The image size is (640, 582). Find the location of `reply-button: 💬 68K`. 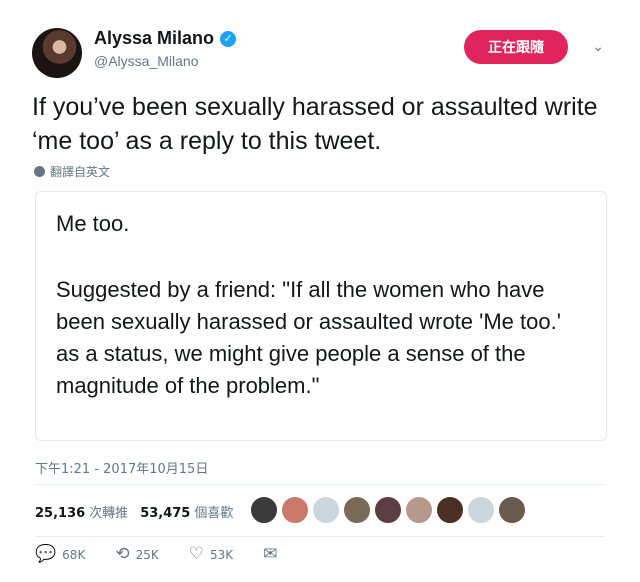

reply-button: 💬 68K is located at coordinates (60, 554).